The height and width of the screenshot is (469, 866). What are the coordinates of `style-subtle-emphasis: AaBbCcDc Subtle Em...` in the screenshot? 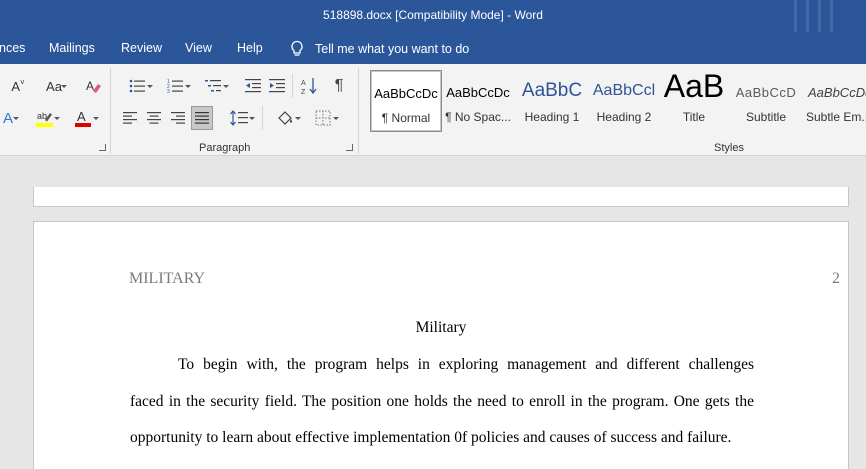 It's located at (834, 101).